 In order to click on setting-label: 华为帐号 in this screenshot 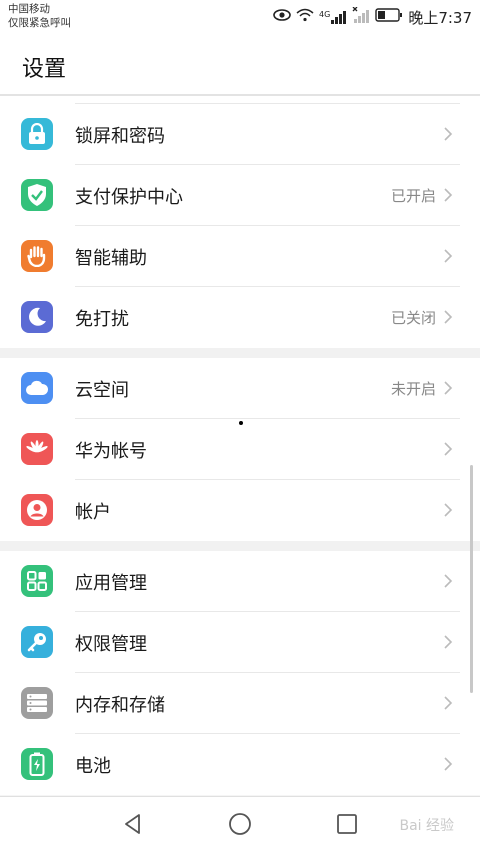, I will do `click(111, 451)`.